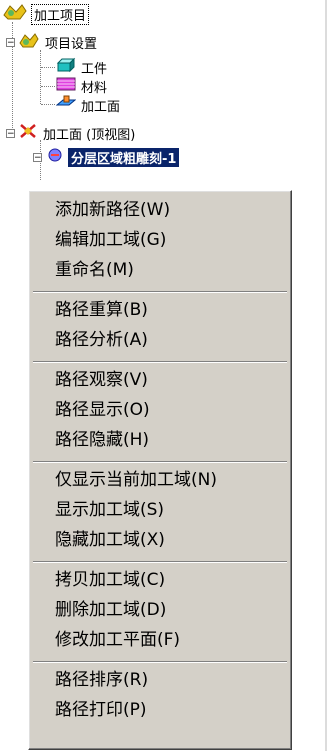  What do you see at coordinates (160, 480) in the screenshot?
I see `menu-item-show-only-current-region: 仅显示当前加工域(N)` at bounding box center [160, 480].